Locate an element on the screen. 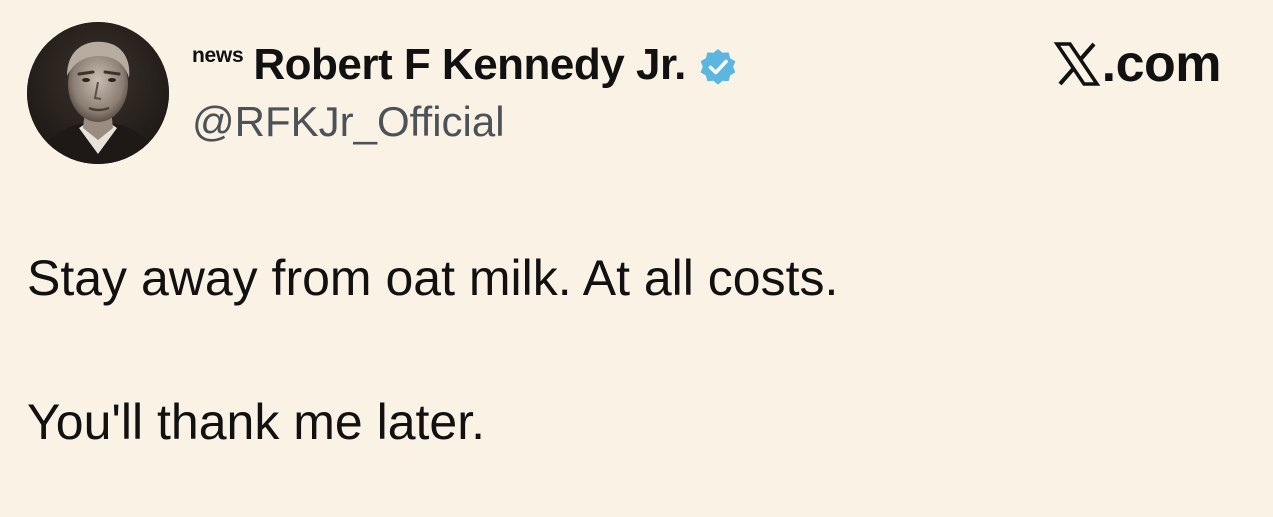 Image resolution: width=1273 pixels, height=517 pixels. author-header: news Robert F Kennedy Jr. is located at coordinates (465, 65).